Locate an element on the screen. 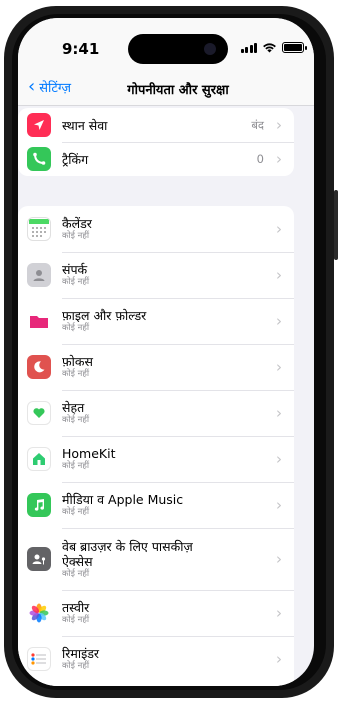 The image size is (343, 702). row-label: संपर्क is located at coordinates (75, 269).